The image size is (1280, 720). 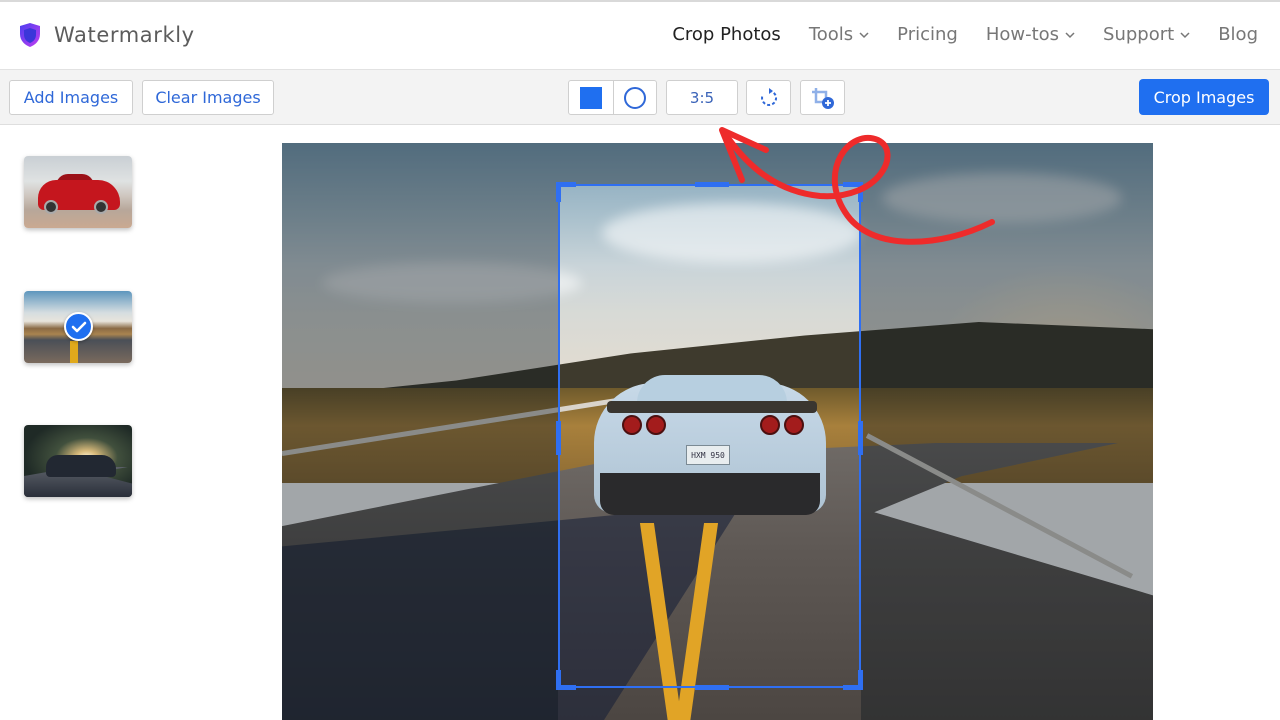 What do you see at coordinates (124, 35) in the screenshot?
I see `brand-name: Watermarkly` at bounding box center [124, 35].